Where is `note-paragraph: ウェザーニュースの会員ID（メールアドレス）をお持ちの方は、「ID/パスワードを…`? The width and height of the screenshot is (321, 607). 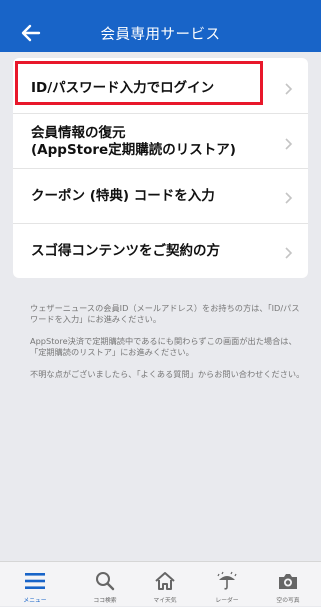
note-paragraph: ウェザーニュースの会員ID（メールアドレス）をお持ちの方は、「ID/パスワードを… is located at coordinates (165, 313).